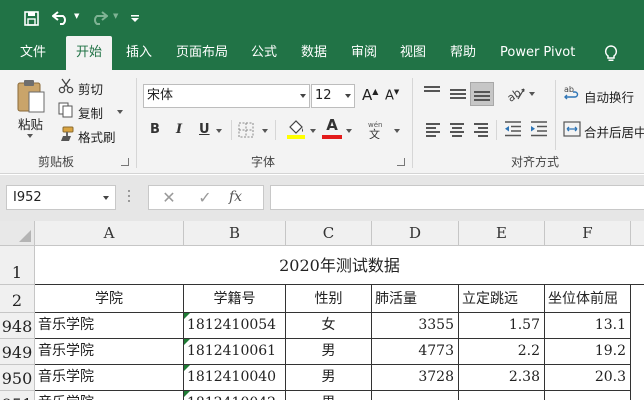 The image size is (644, 400). I want to click on header-cell-lung-capacity: 肺活量, so click(415, 299).